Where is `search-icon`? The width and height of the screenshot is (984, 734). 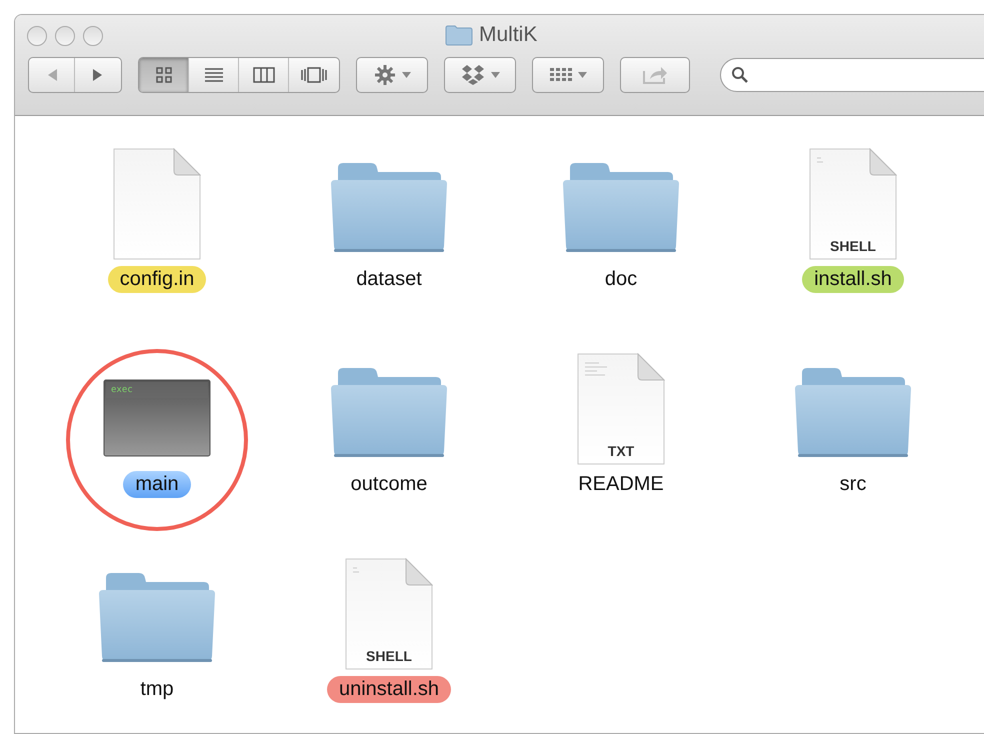
search-icon is located at coordinates (740, 75).